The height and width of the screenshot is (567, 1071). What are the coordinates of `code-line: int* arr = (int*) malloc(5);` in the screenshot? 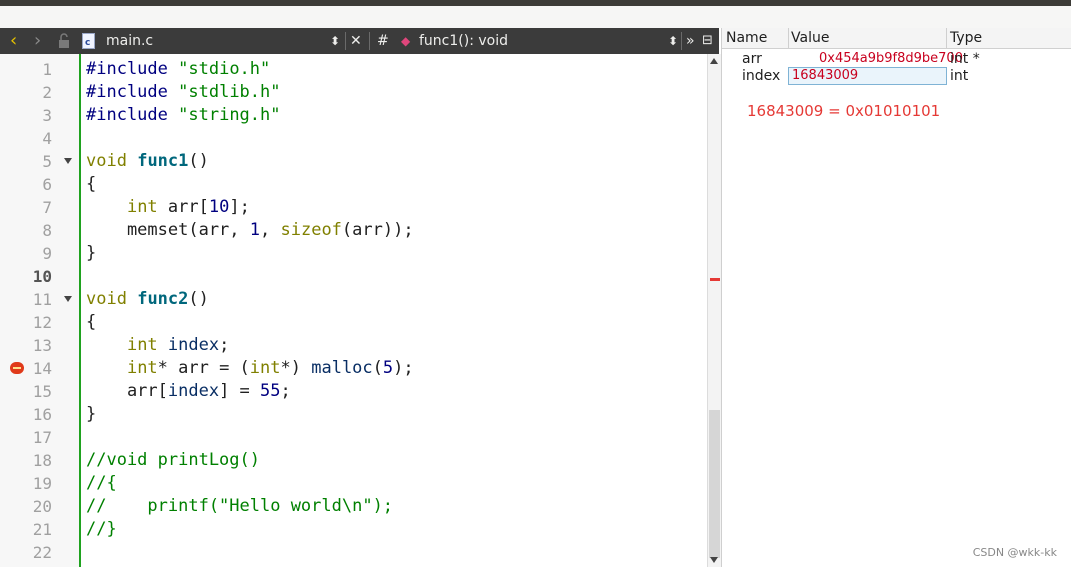 It's located at (250, 368).